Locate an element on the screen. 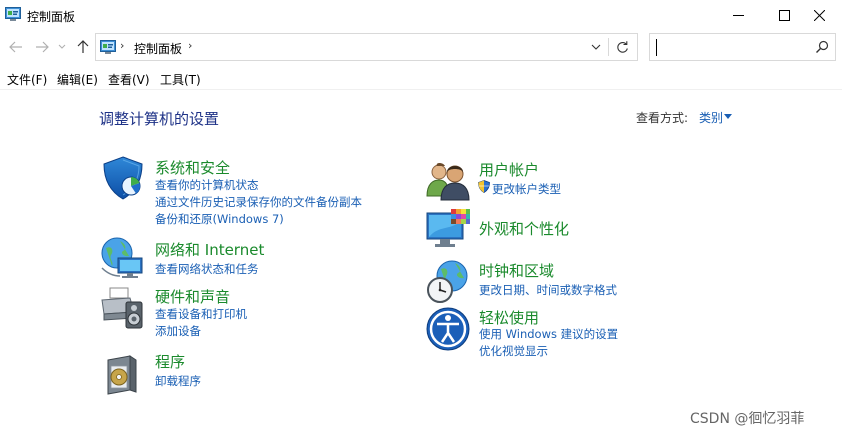 The height and width of the screenshot is (434, 842). close-icon is located at coordinates (819, 15).